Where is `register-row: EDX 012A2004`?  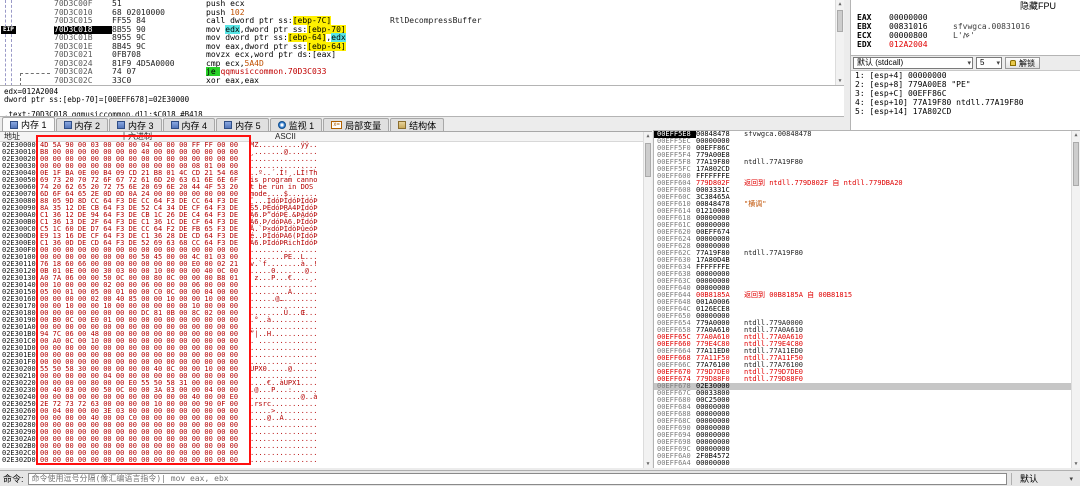
register-row: EDX 012A2004 is located at coordinates (965, 44).